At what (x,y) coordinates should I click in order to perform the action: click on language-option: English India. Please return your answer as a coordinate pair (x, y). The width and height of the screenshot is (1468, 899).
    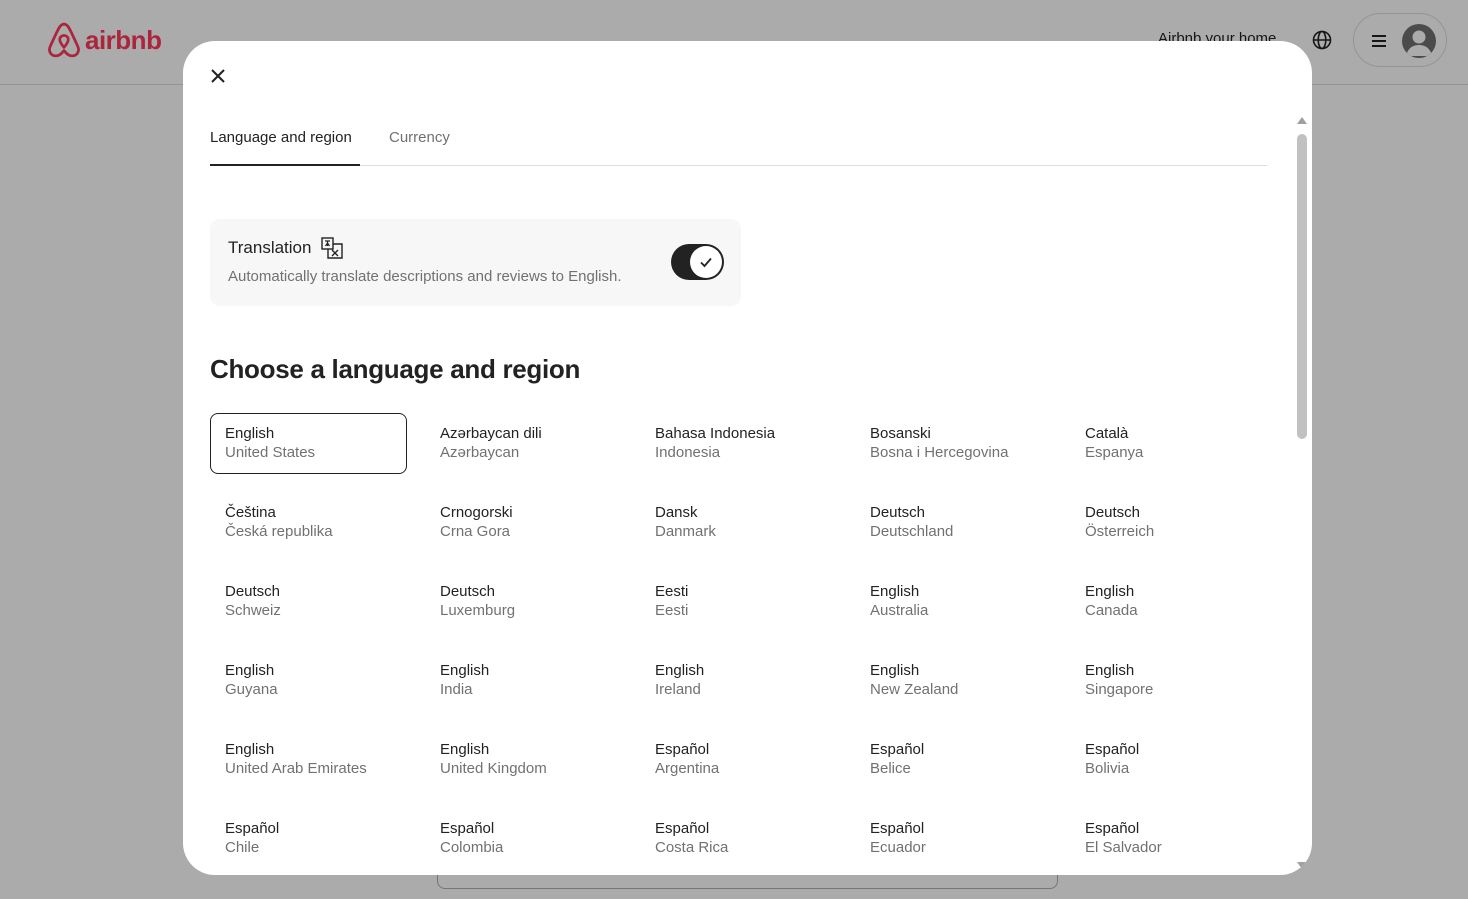
    Looking at the image, I should click on (523, 680).